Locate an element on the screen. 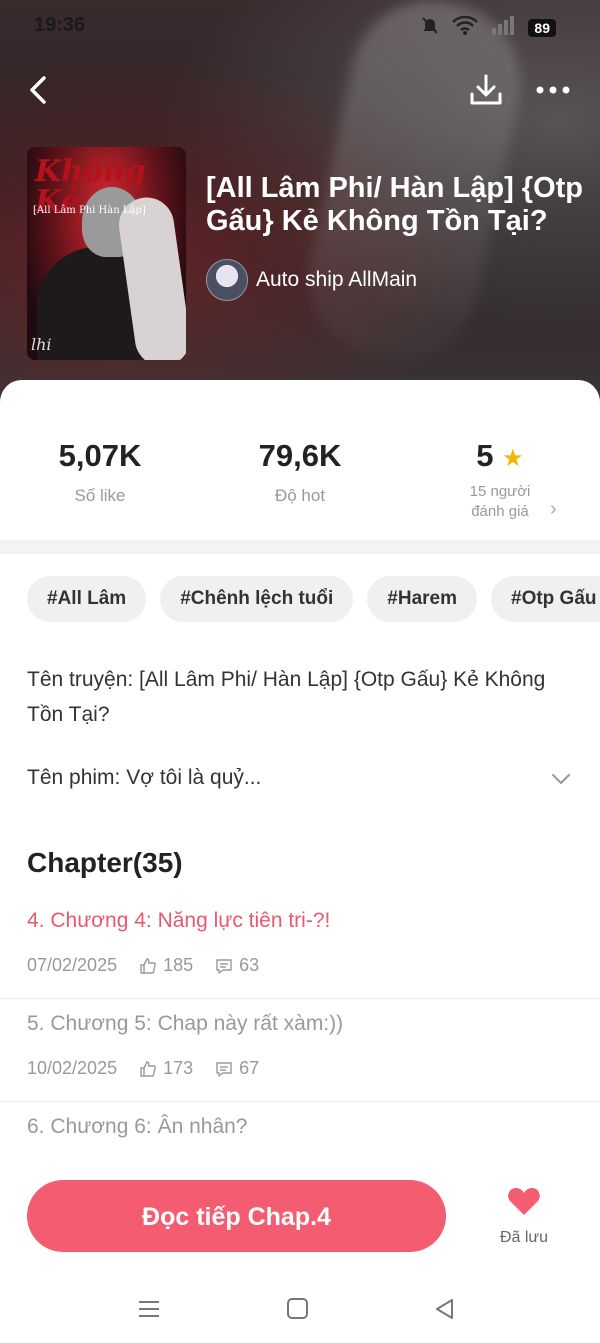  chapter-count-heading: Chapter(35) is located at coordinates (105, 862).